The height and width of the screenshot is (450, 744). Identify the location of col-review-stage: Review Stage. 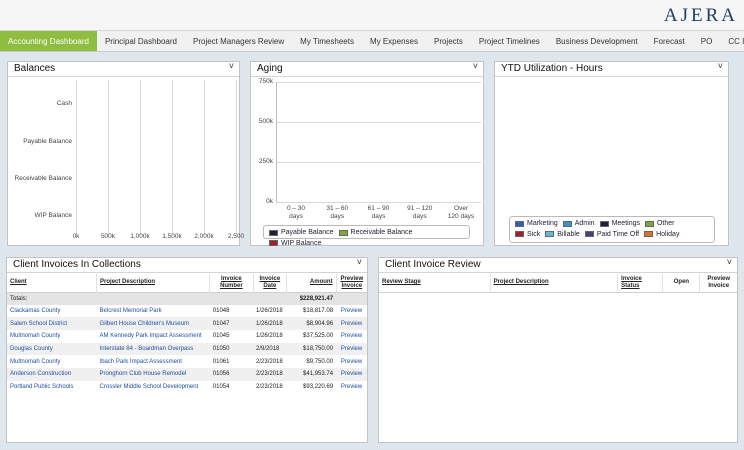
(435, 283).